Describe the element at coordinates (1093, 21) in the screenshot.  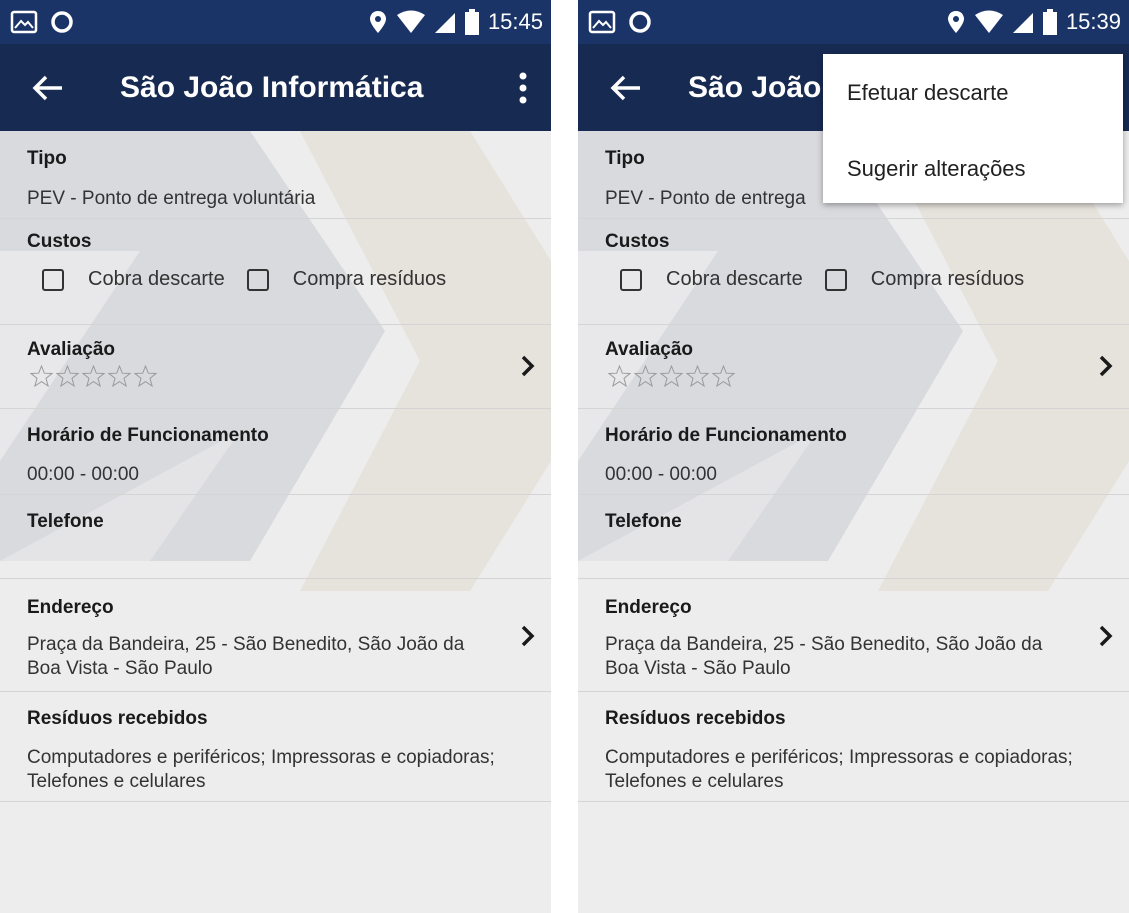
I see `status-time: 15:39` at that location.